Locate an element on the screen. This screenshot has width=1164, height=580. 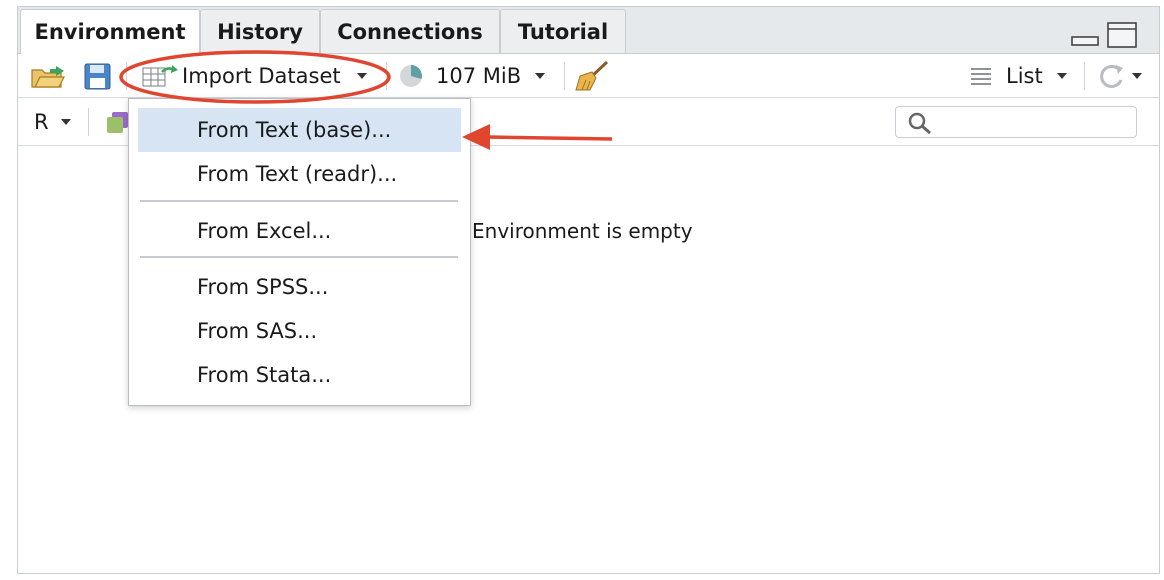
search-input is located at coordinates (1016, 122).